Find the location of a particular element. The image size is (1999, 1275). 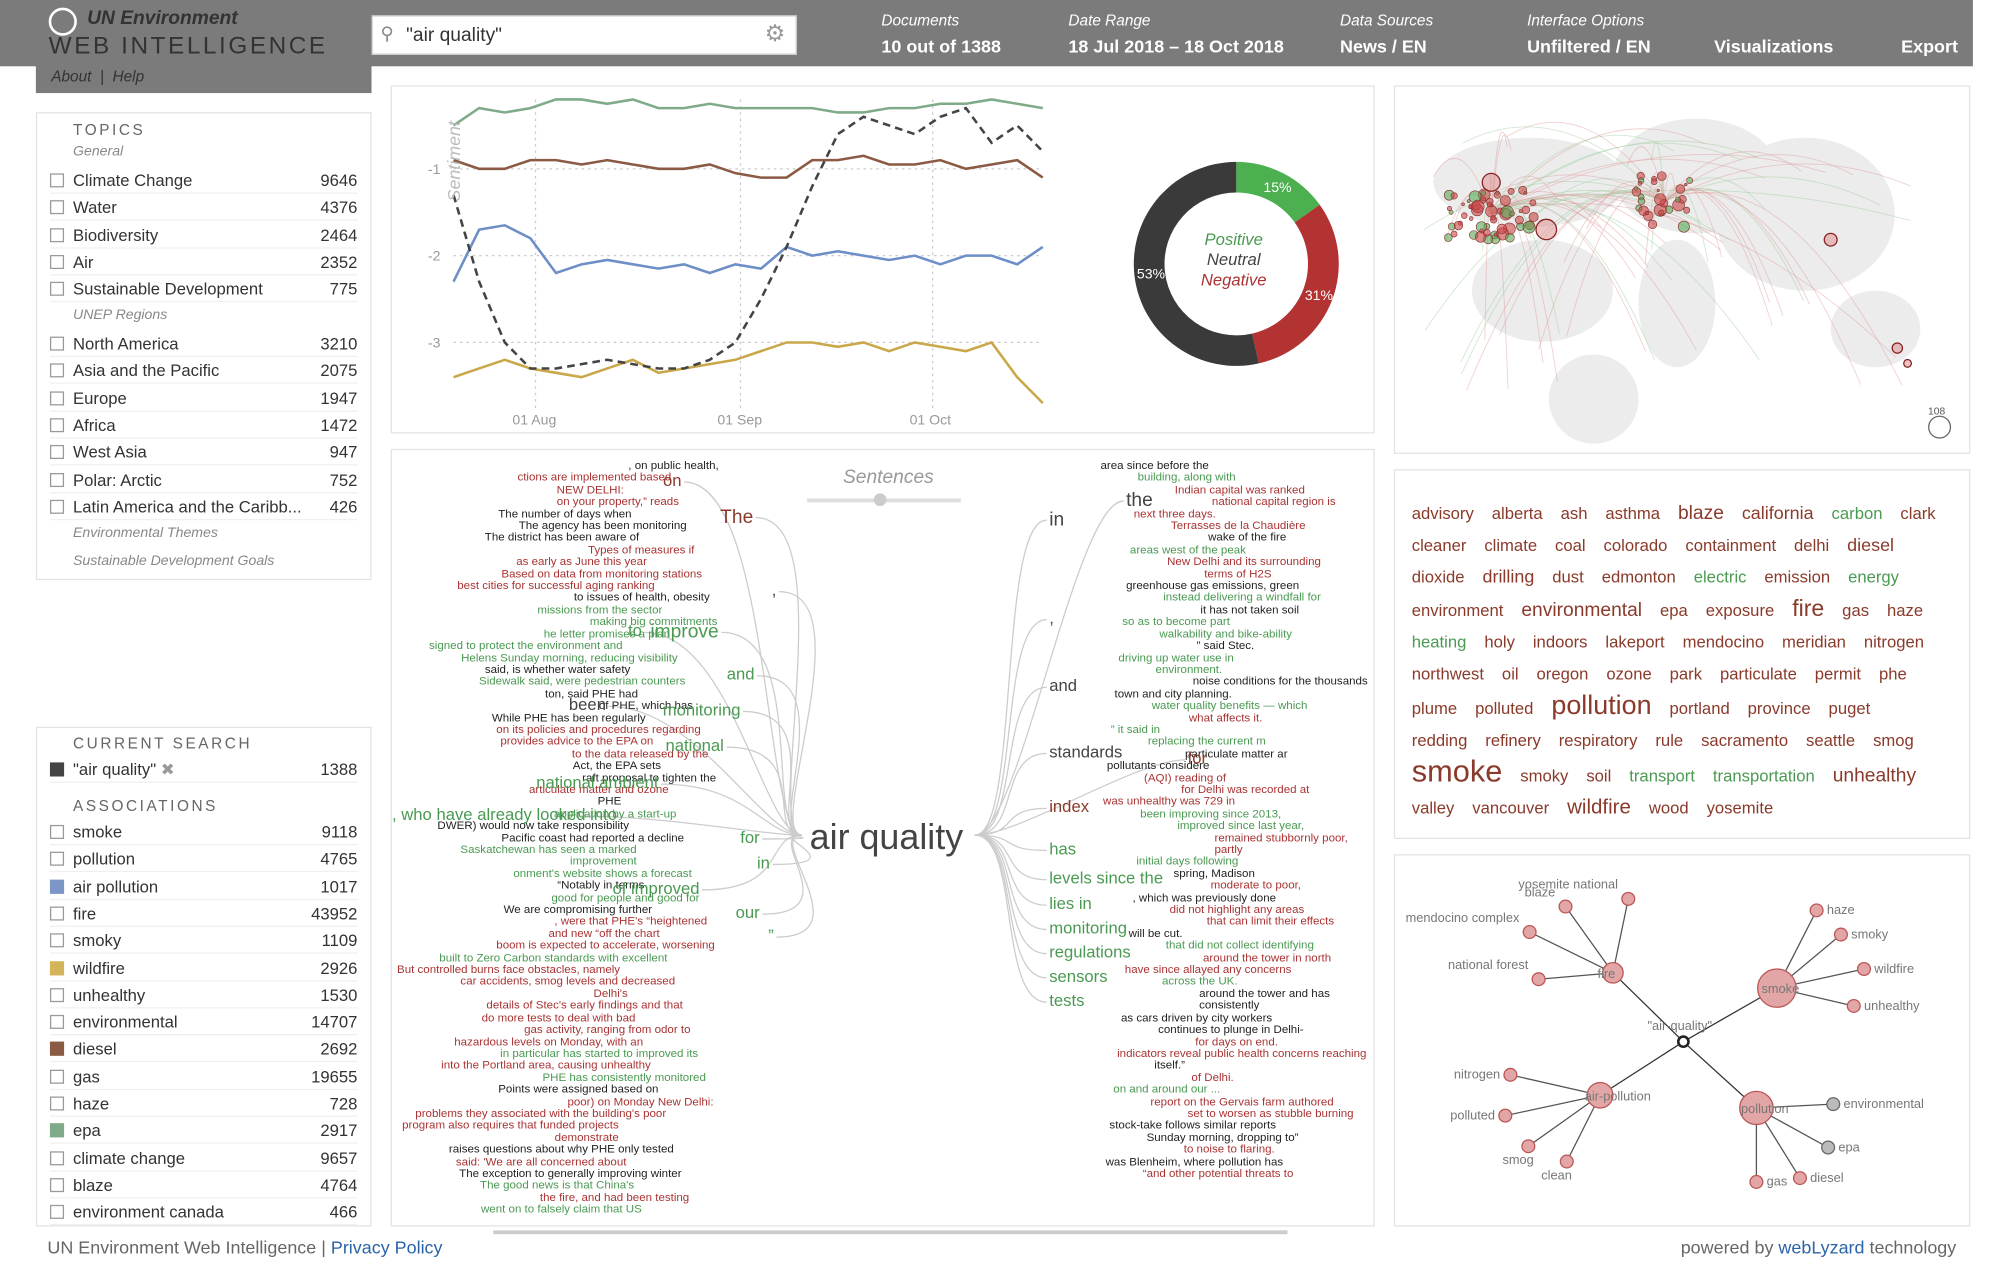

tag-plume: plume is located at coordinates (1434, 708).